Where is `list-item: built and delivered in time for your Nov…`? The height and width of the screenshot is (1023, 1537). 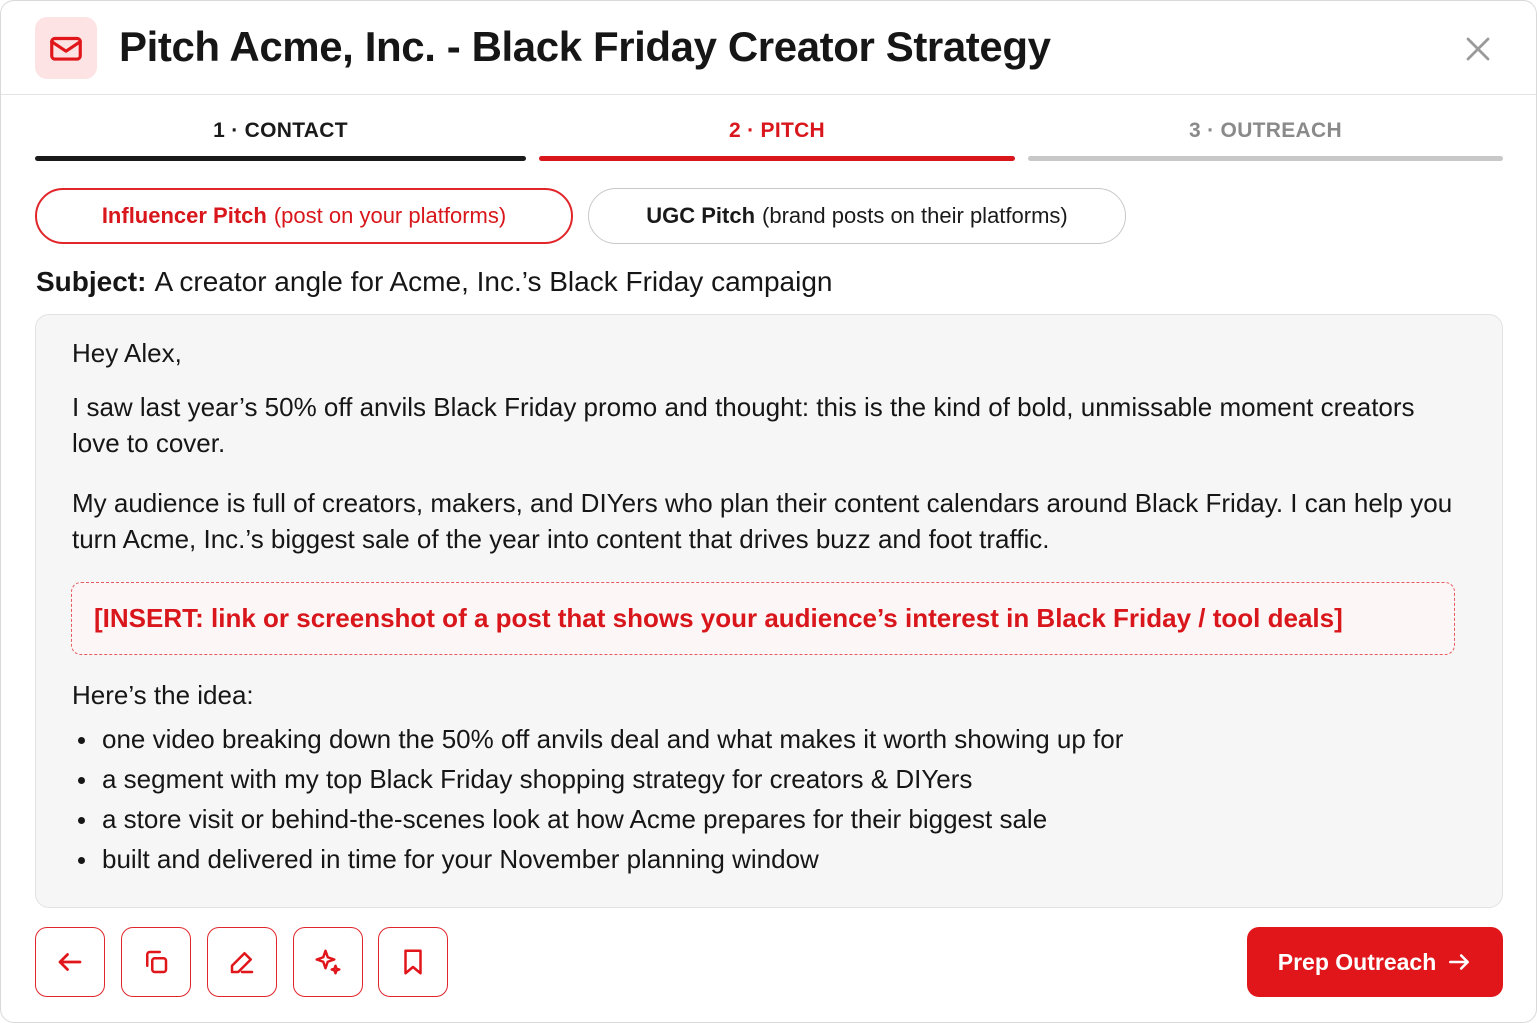
list-item: built and delivered in time for your Nov… is located at coordinates (597, 859).